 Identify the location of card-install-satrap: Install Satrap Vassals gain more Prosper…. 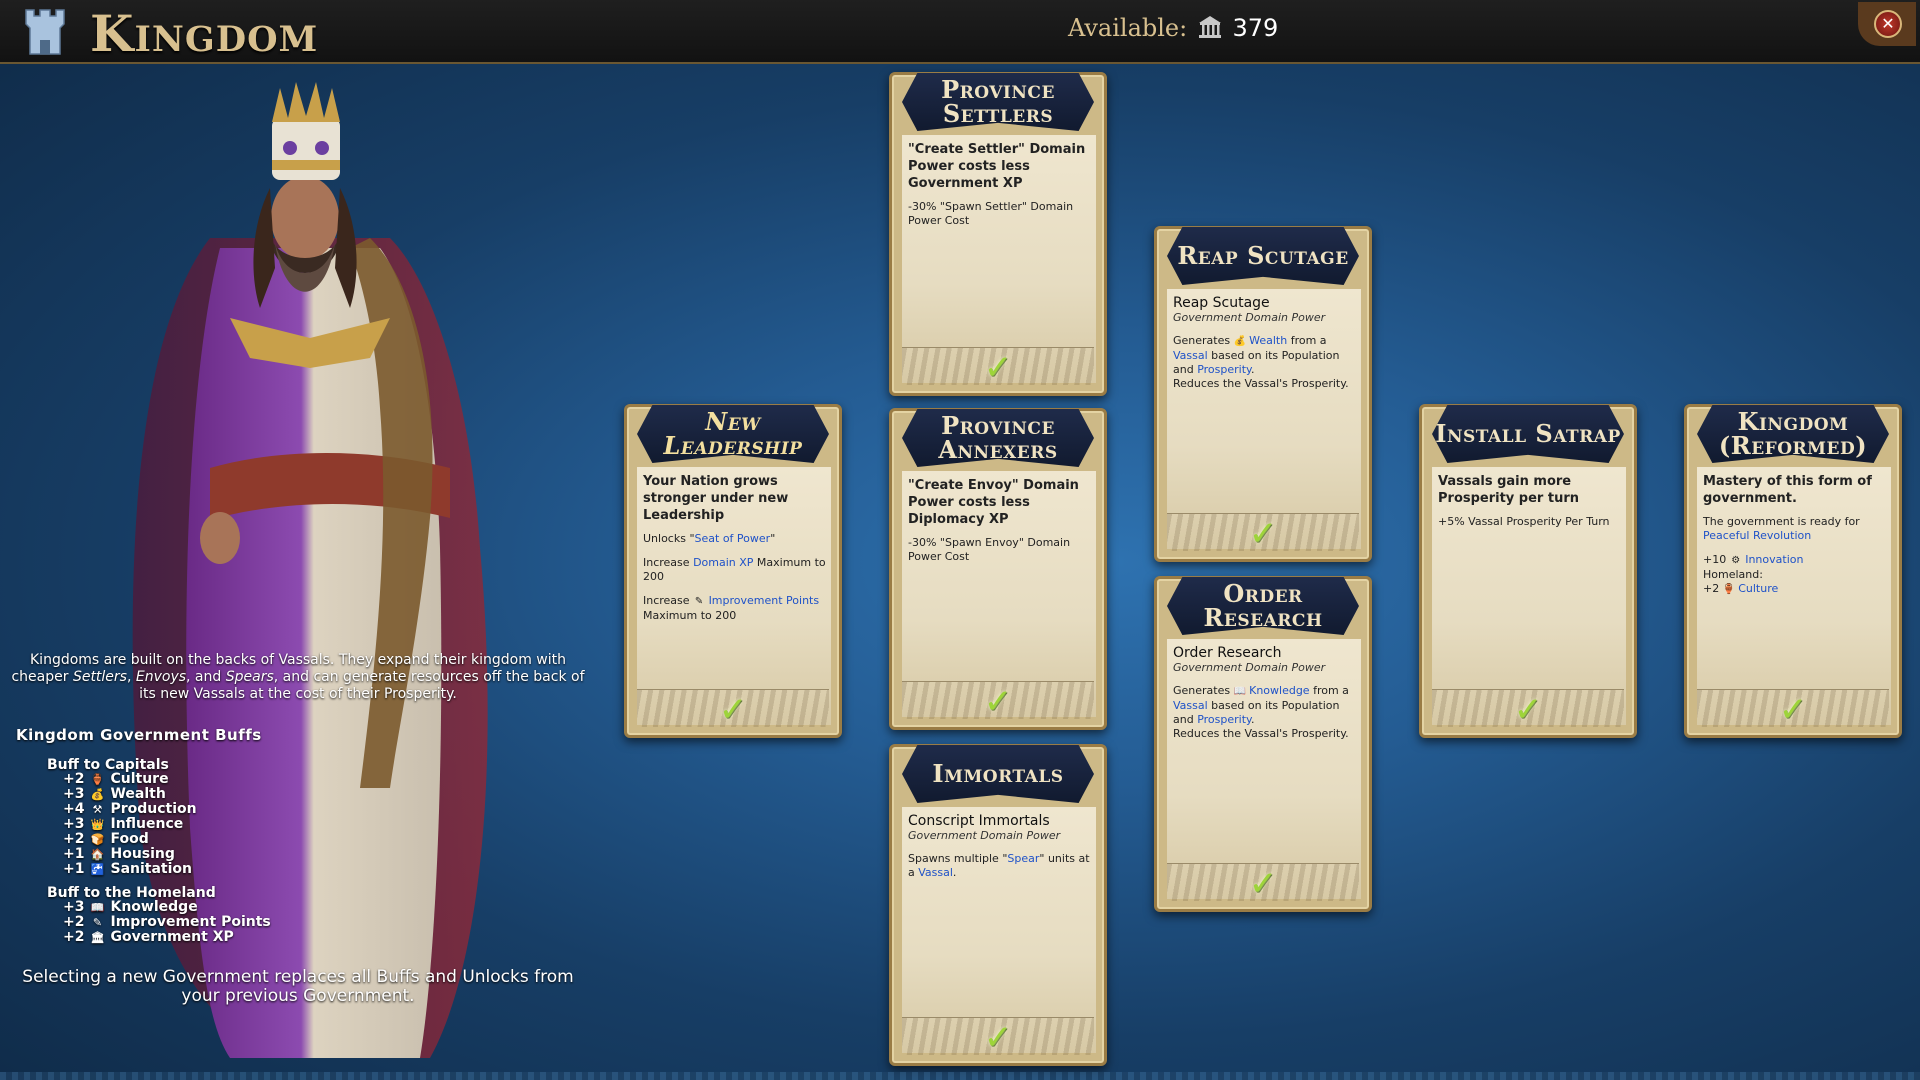
(1528, 571).